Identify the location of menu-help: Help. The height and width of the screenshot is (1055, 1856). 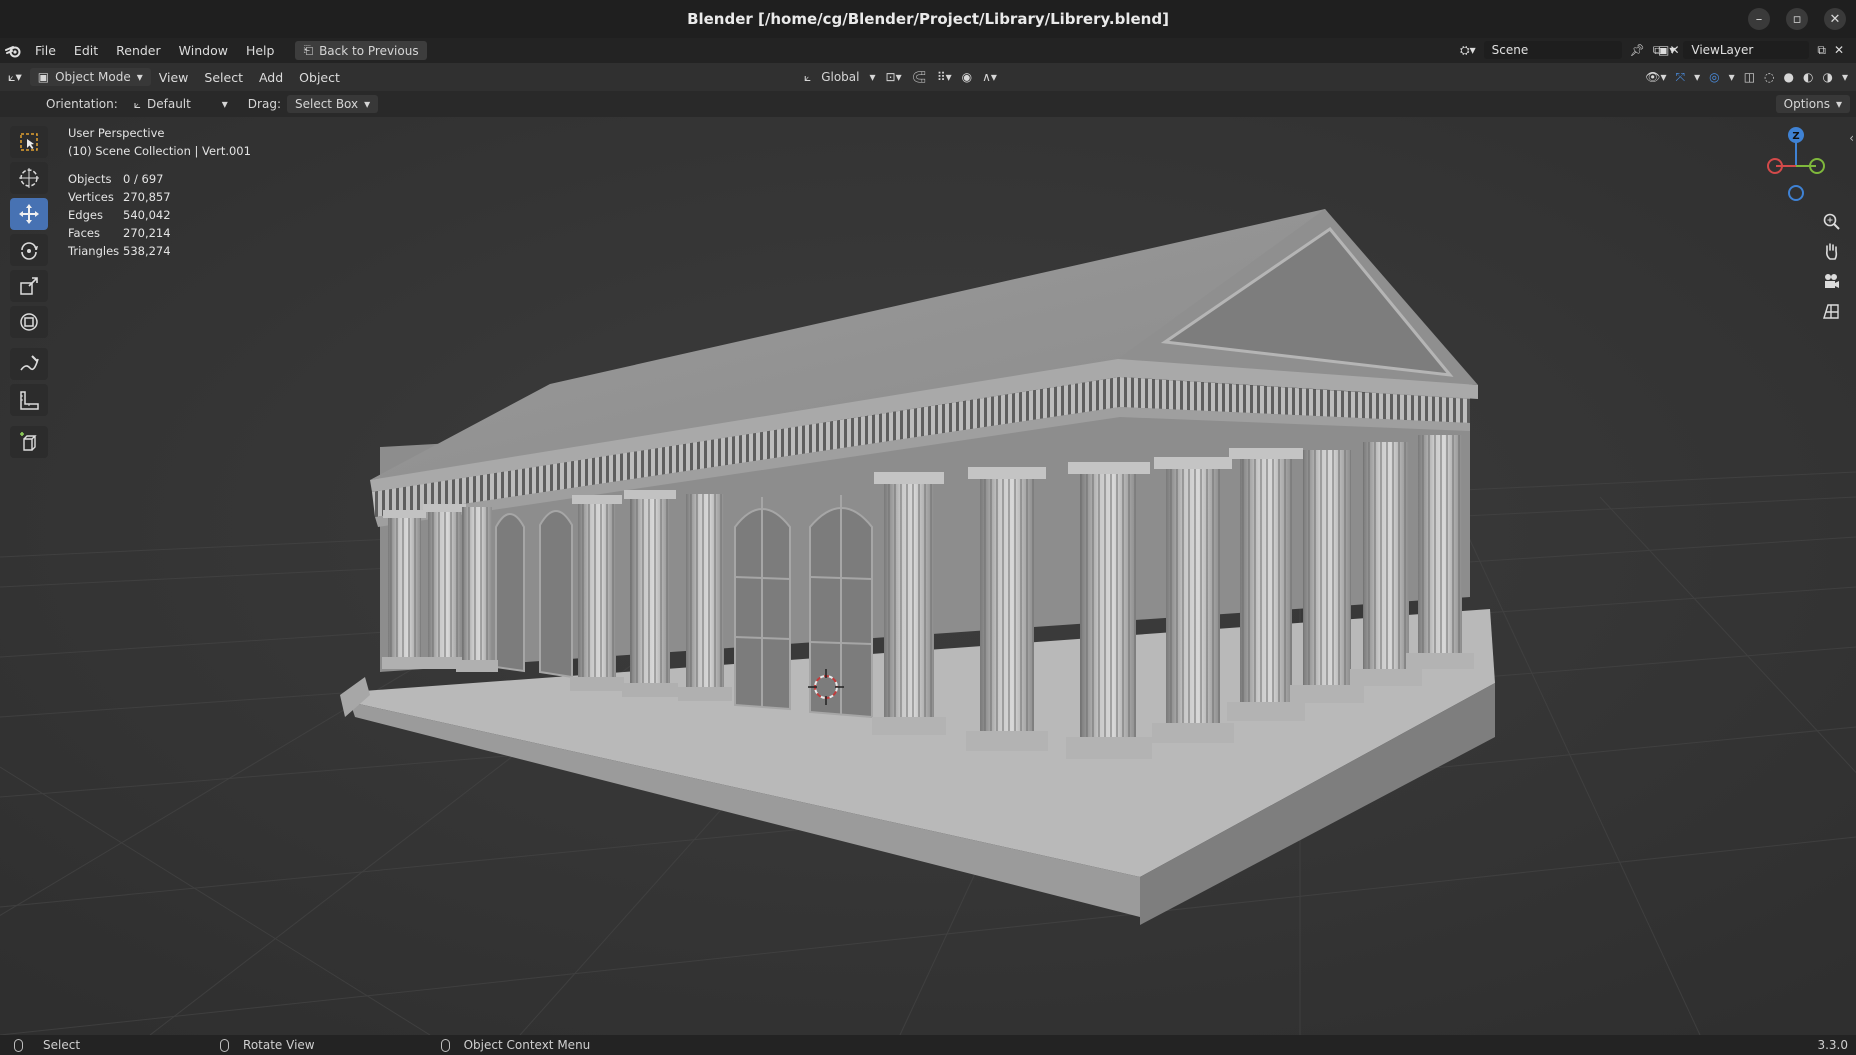
(260, 50).